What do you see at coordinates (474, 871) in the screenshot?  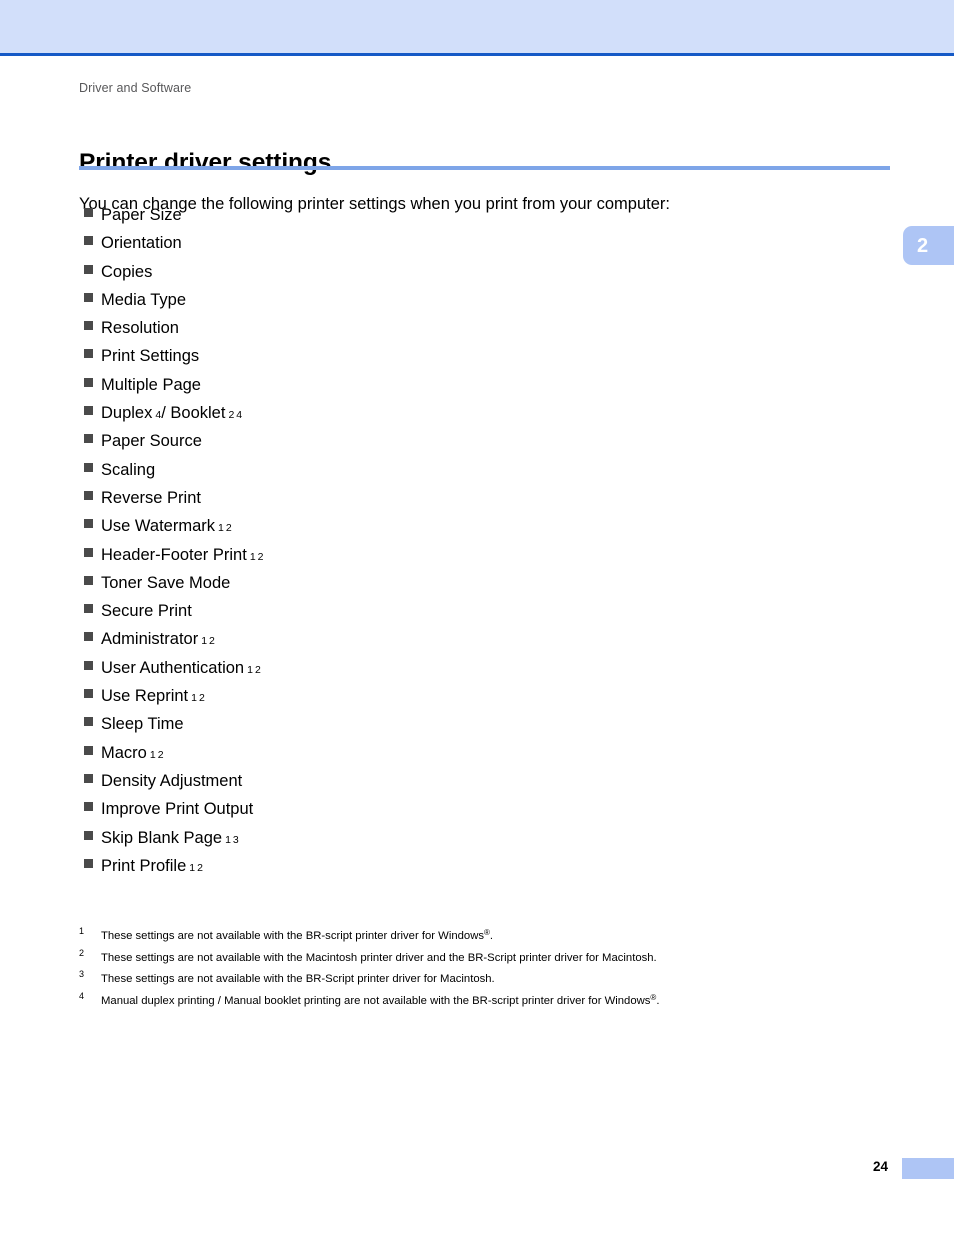 I see `list-item: Print Profile 1 2` at bounding box center [474, 871].